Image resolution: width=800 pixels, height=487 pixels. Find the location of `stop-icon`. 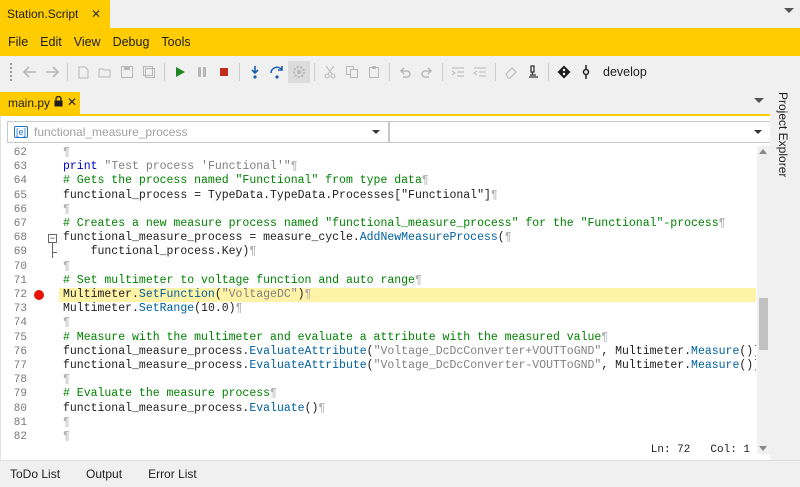

stop-icon is located at coordinates (224, 72).